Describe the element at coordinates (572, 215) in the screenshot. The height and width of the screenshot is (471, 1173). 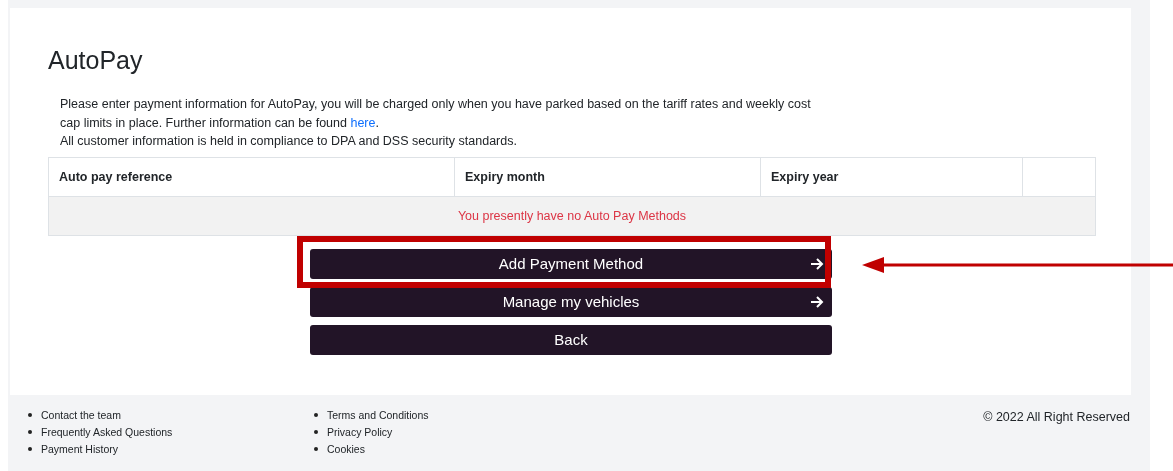
I see `empty-message: You presently have no Auto Pay Methods` at that location.